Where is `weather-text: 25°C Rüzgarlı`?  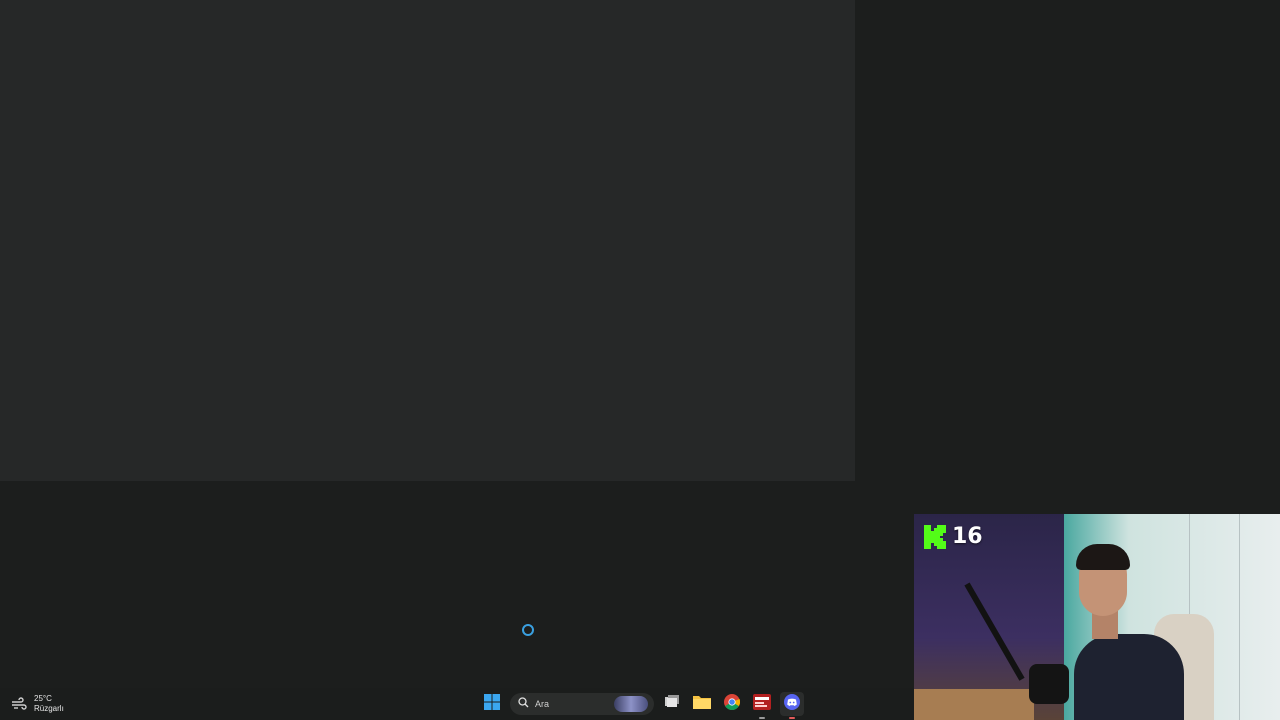
weather-text: 25°C Rüzgarlı is located at coordinates (49, 704).